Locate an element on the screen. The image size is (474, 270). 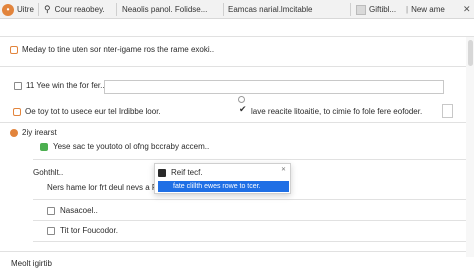
row-2-label: 11 Yee win the for fer.. is located at coordinates (65, 85).